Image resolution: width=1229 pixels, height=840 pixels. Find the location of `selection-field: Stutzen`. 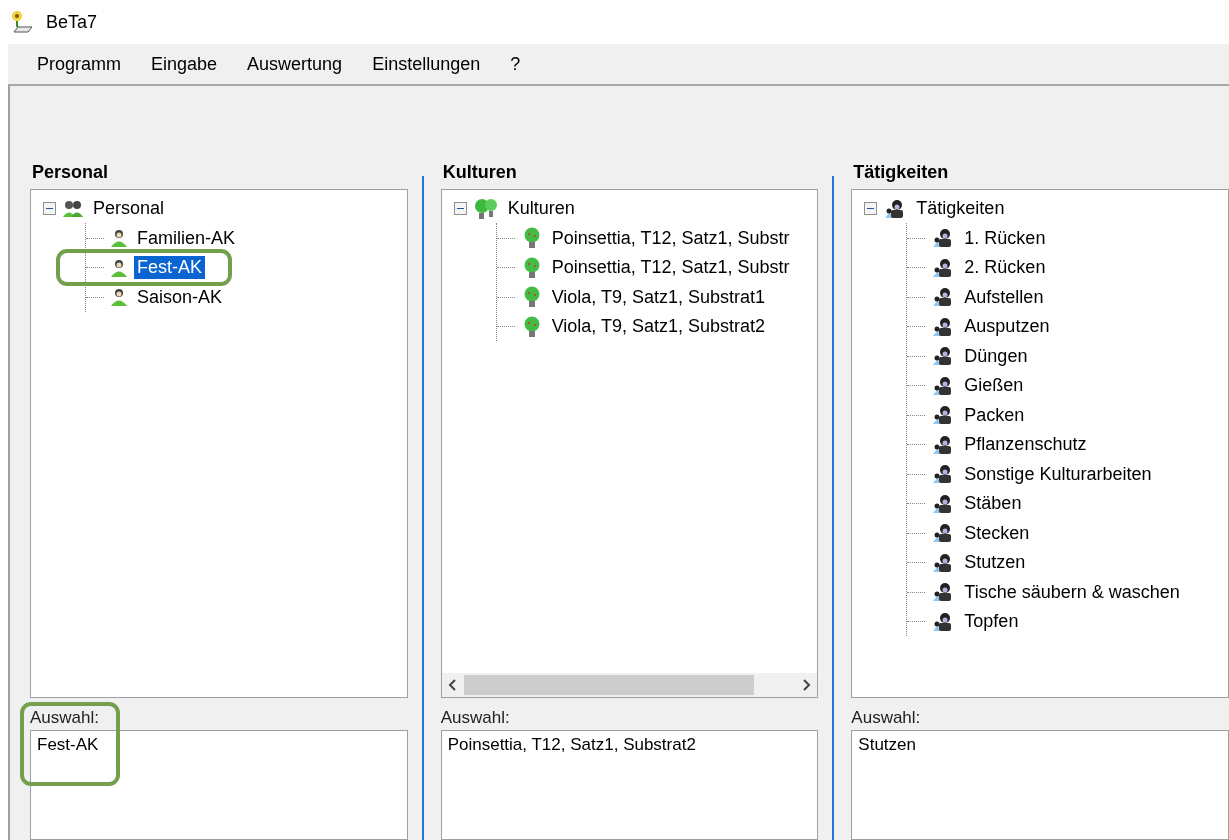

selection-field: Stutzen is located at coordinates (1040, 785).